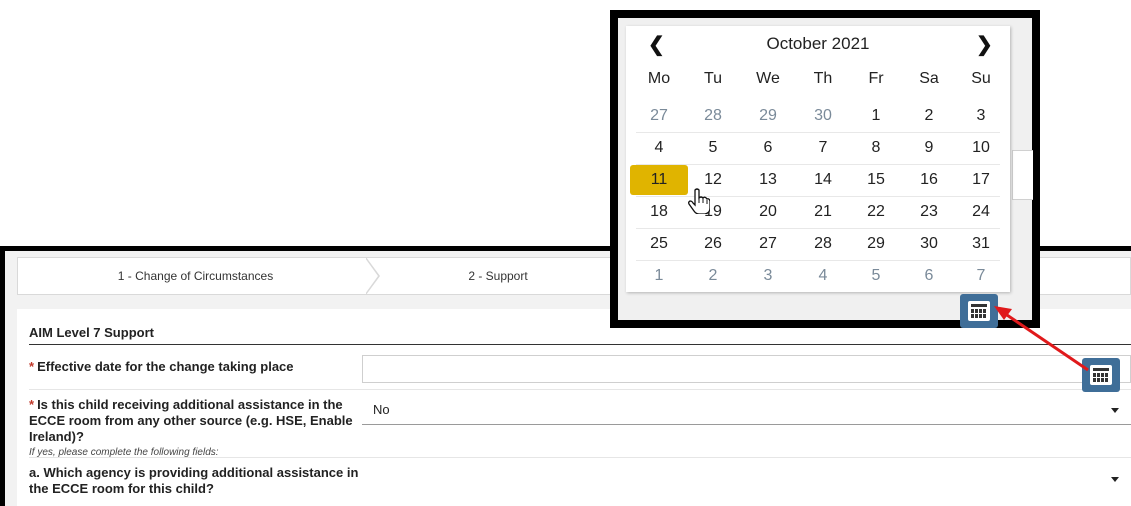  What do you see at coordinates (580, 344) in the screenshot?
I see `section-divider` at bounding box center [580, 344].